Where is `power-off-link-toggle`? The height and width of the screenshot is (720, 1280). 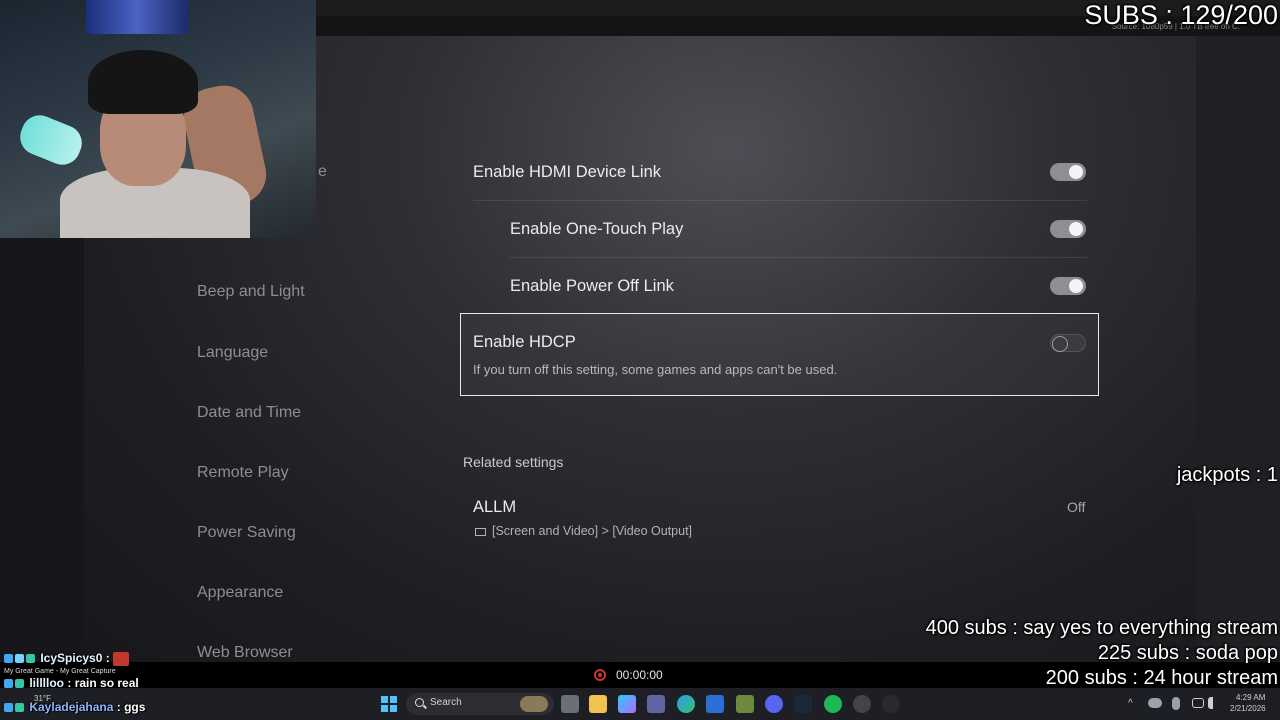
power-off-link-toggle is located at coordinates (1068, 286).